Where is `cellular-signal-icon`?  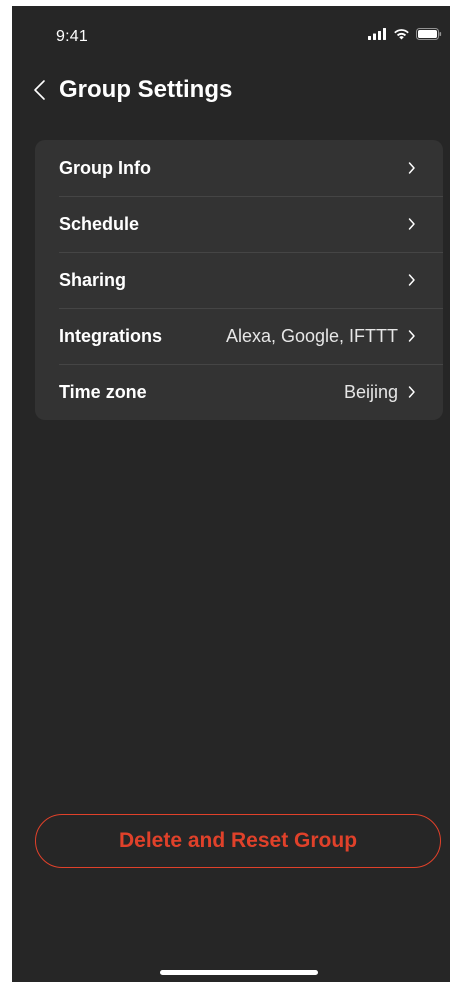
cellular-signal-icon is located at coordinates (377, 34).